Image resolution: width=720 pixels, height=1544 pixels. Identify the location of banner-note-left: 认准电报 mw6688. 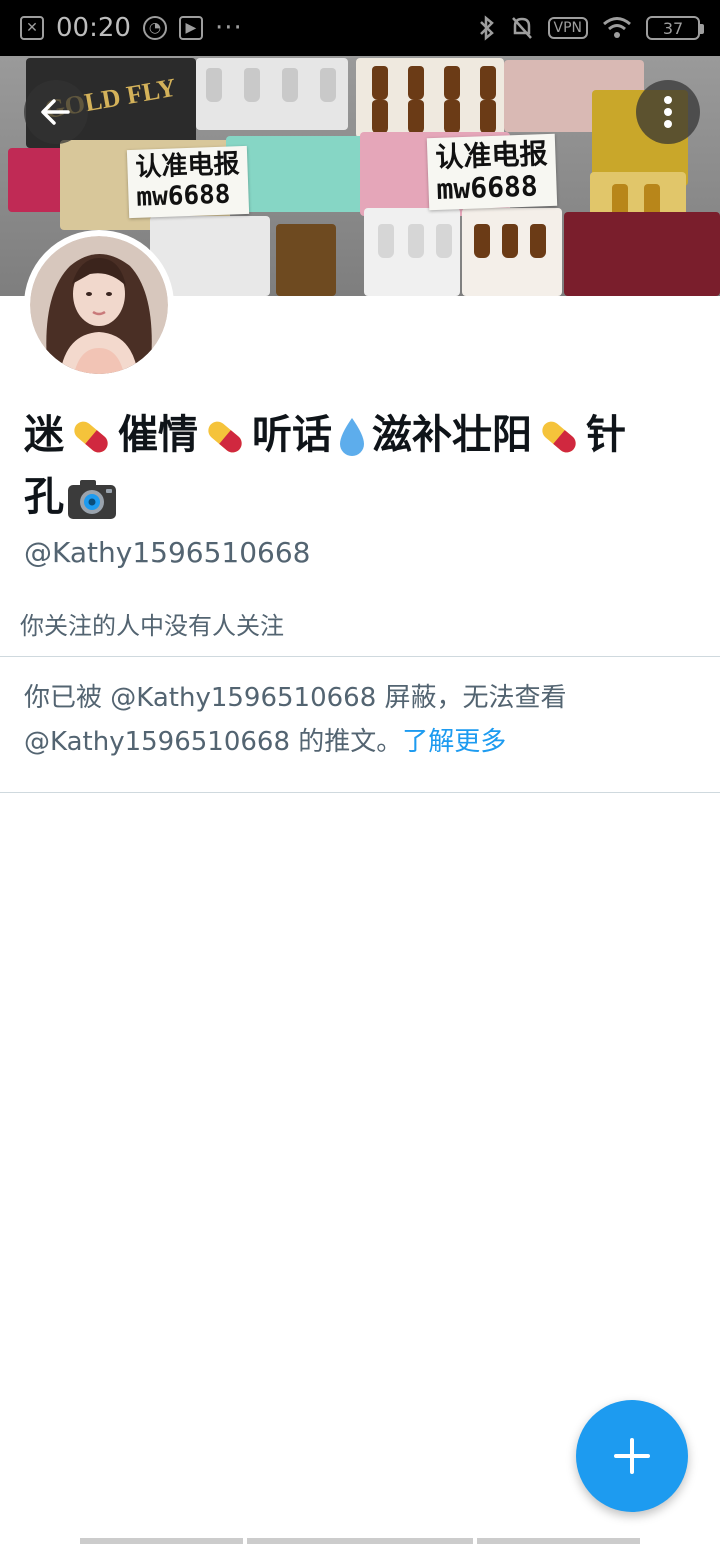
(188, 181).